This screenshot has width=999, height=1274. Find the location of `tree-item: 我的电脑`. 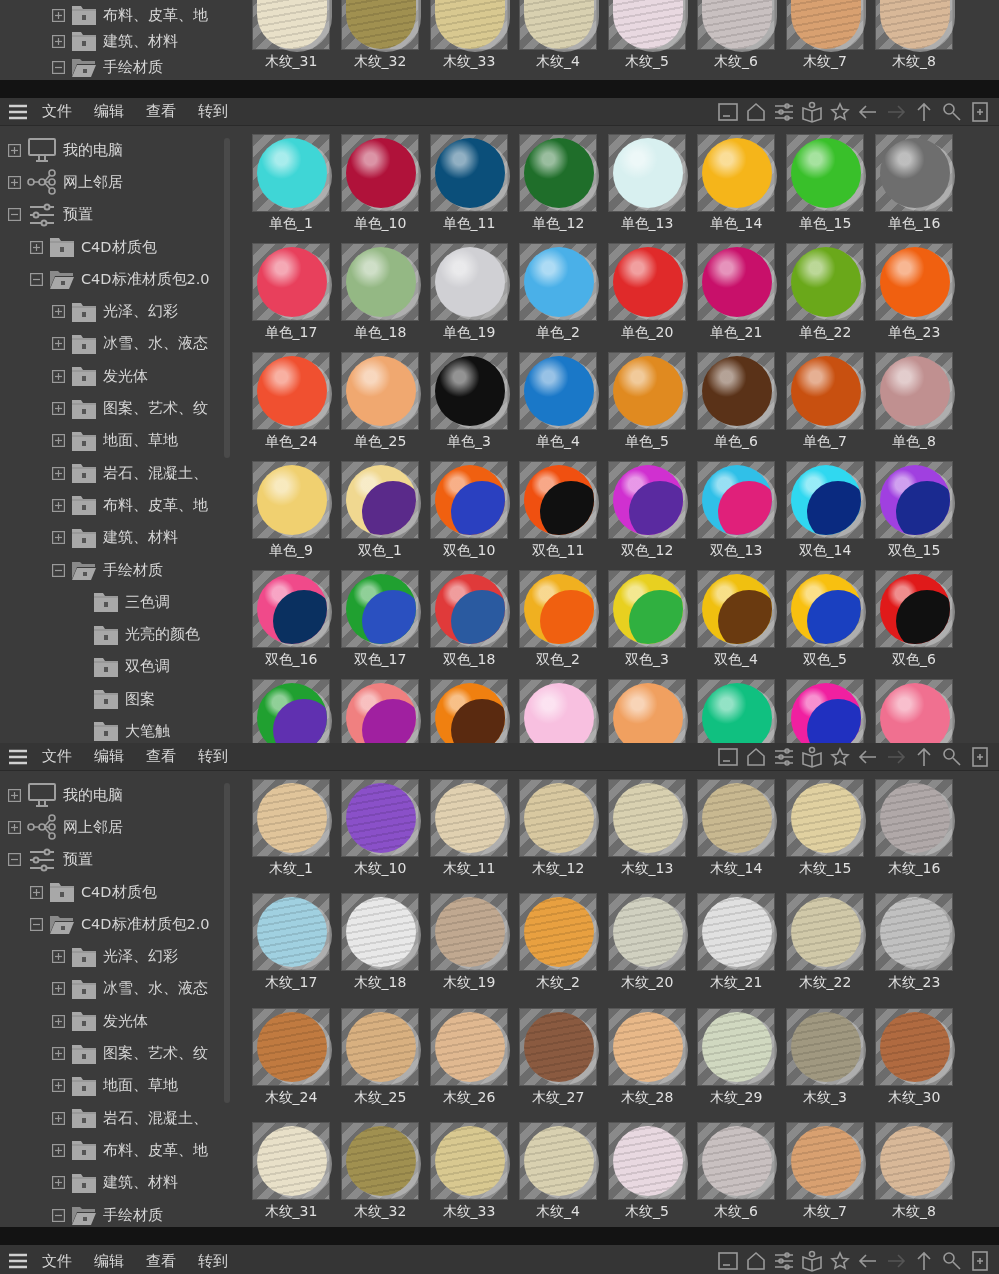

tree-item: 我的电脑 is located at coordinates (93, 795).